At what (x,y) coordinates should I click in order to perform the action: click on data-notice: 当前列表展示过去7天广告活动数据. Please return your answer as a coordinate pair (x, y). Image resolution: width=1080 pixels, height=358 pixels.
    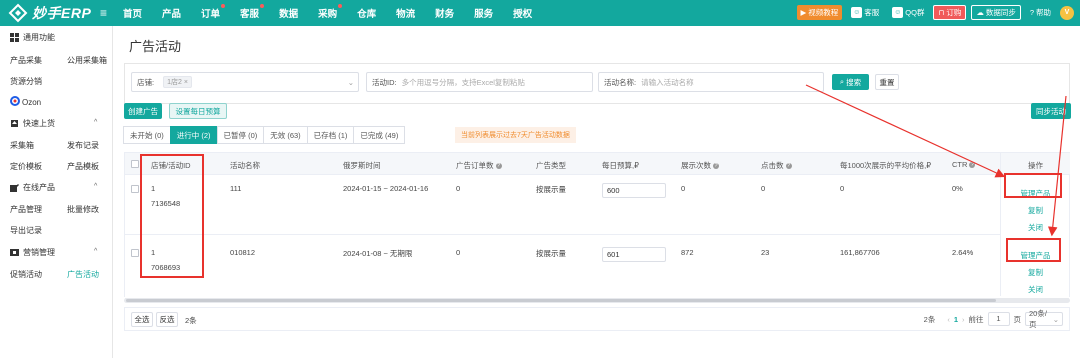
    Looking at the image, I should click on (515, 135).